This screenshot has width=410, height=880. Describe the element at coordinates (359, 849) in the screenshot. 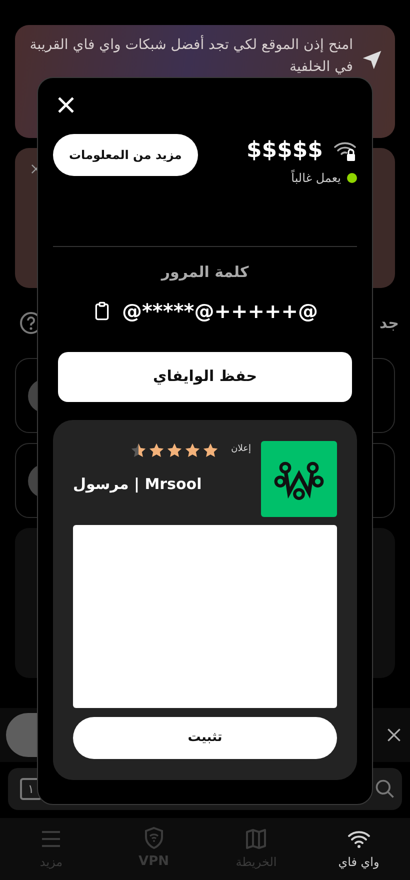

I see `nav-tab: واي فاي` at that location.